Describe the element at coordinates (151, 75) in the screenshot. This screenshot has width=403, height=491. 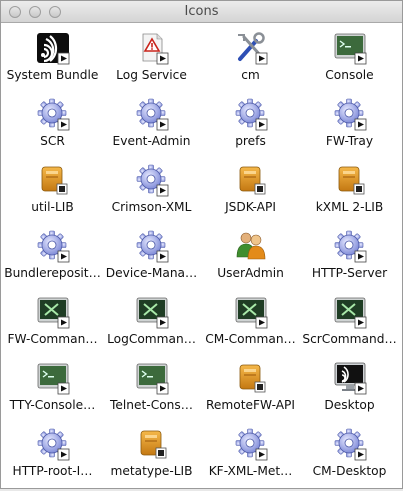
I see `bundle-label: Log Service` at that location.